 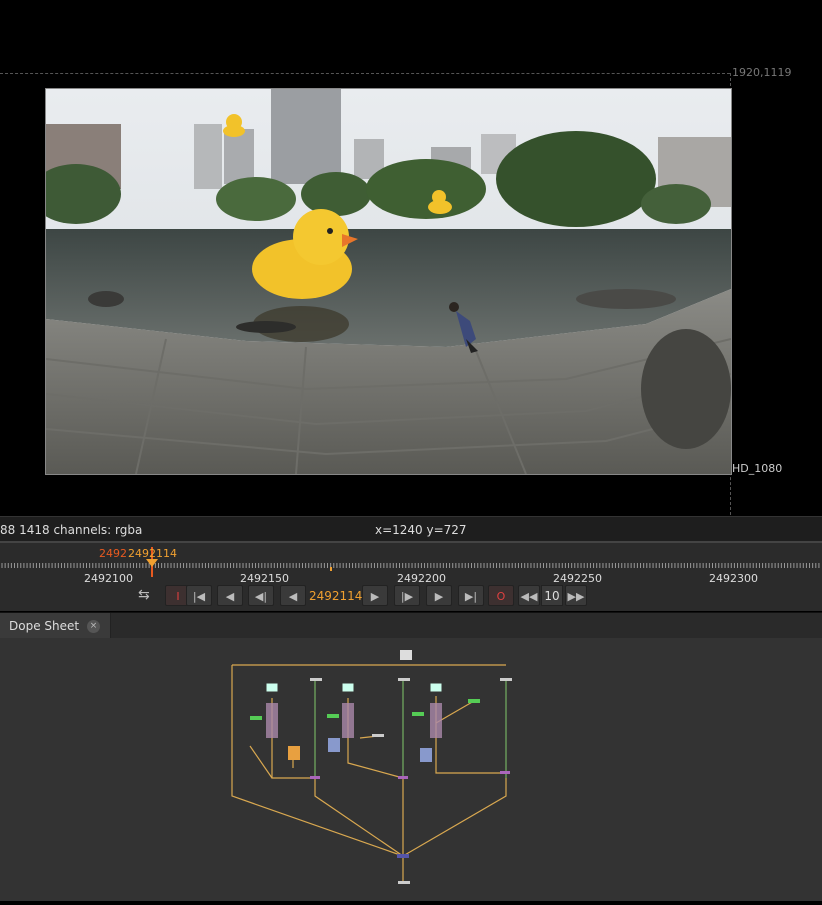 I want to click on tab-dope-sheet: Dope Sheet ×, so click(x=55, y=626).